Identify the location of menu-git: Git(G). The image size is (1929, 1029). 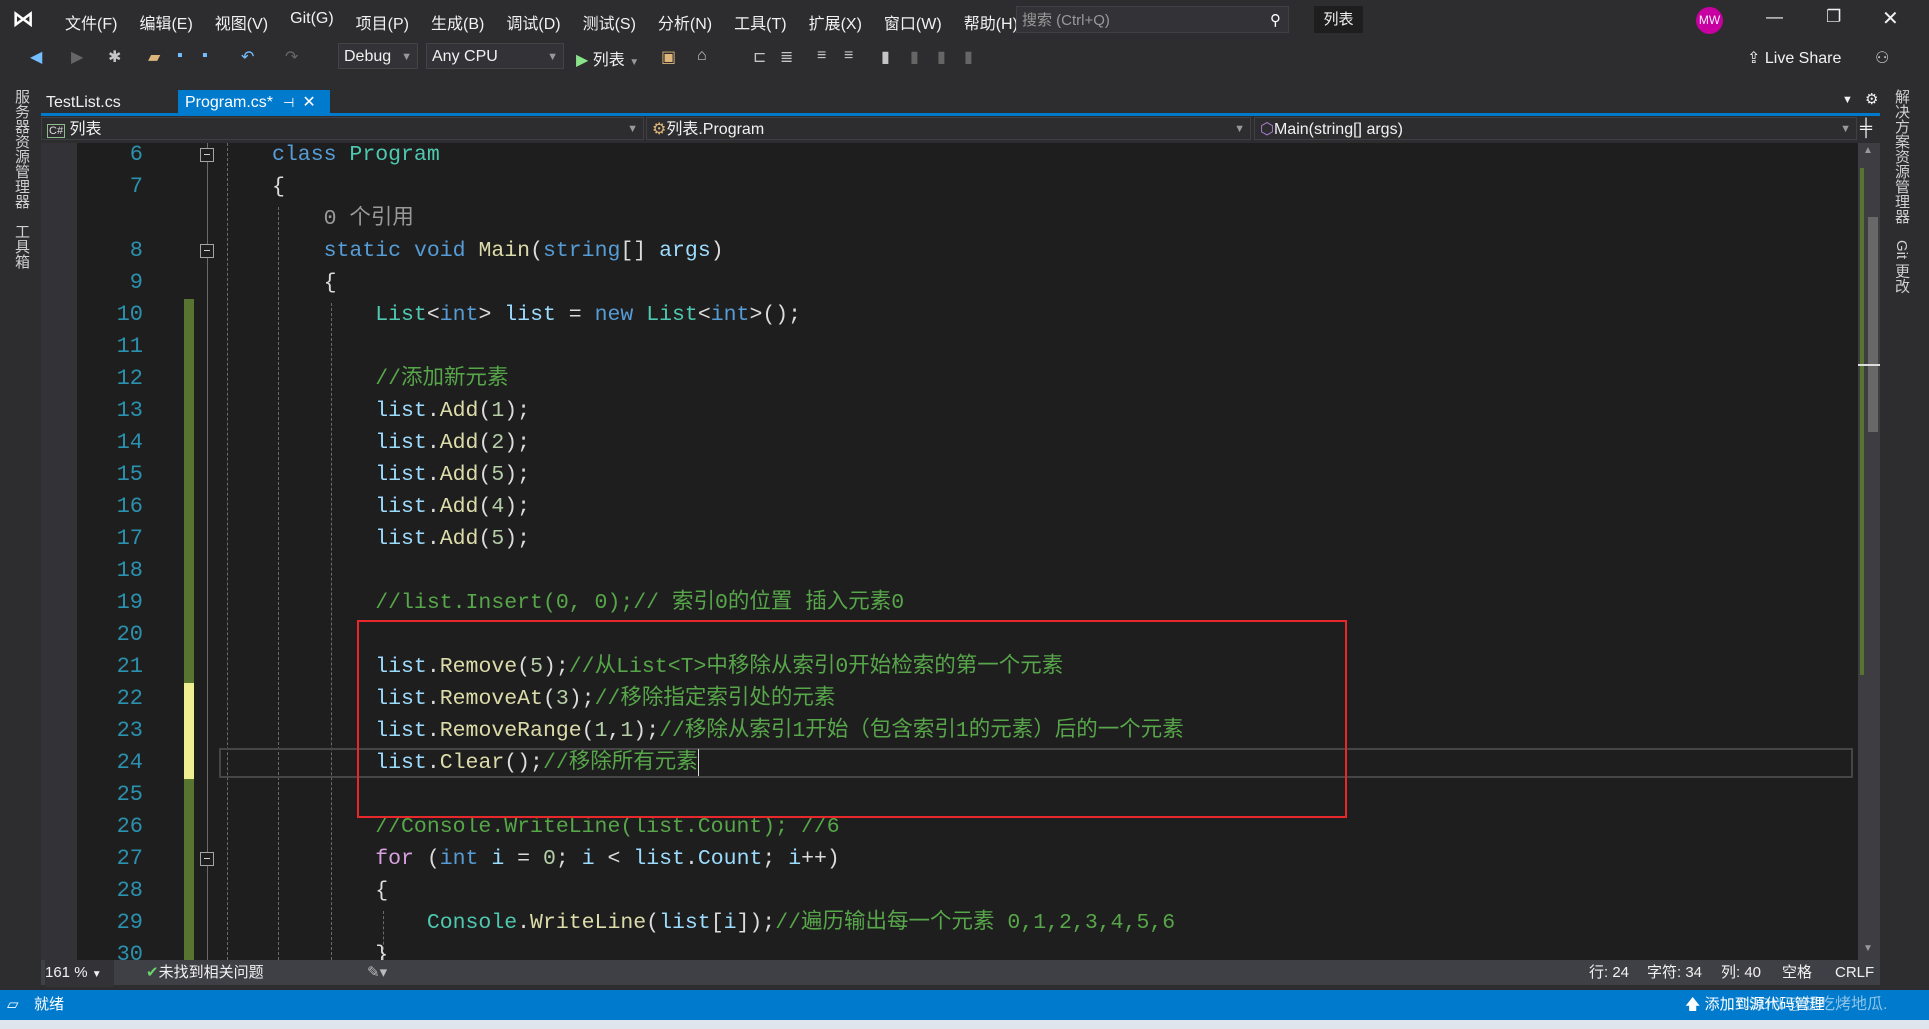
(312, 22).